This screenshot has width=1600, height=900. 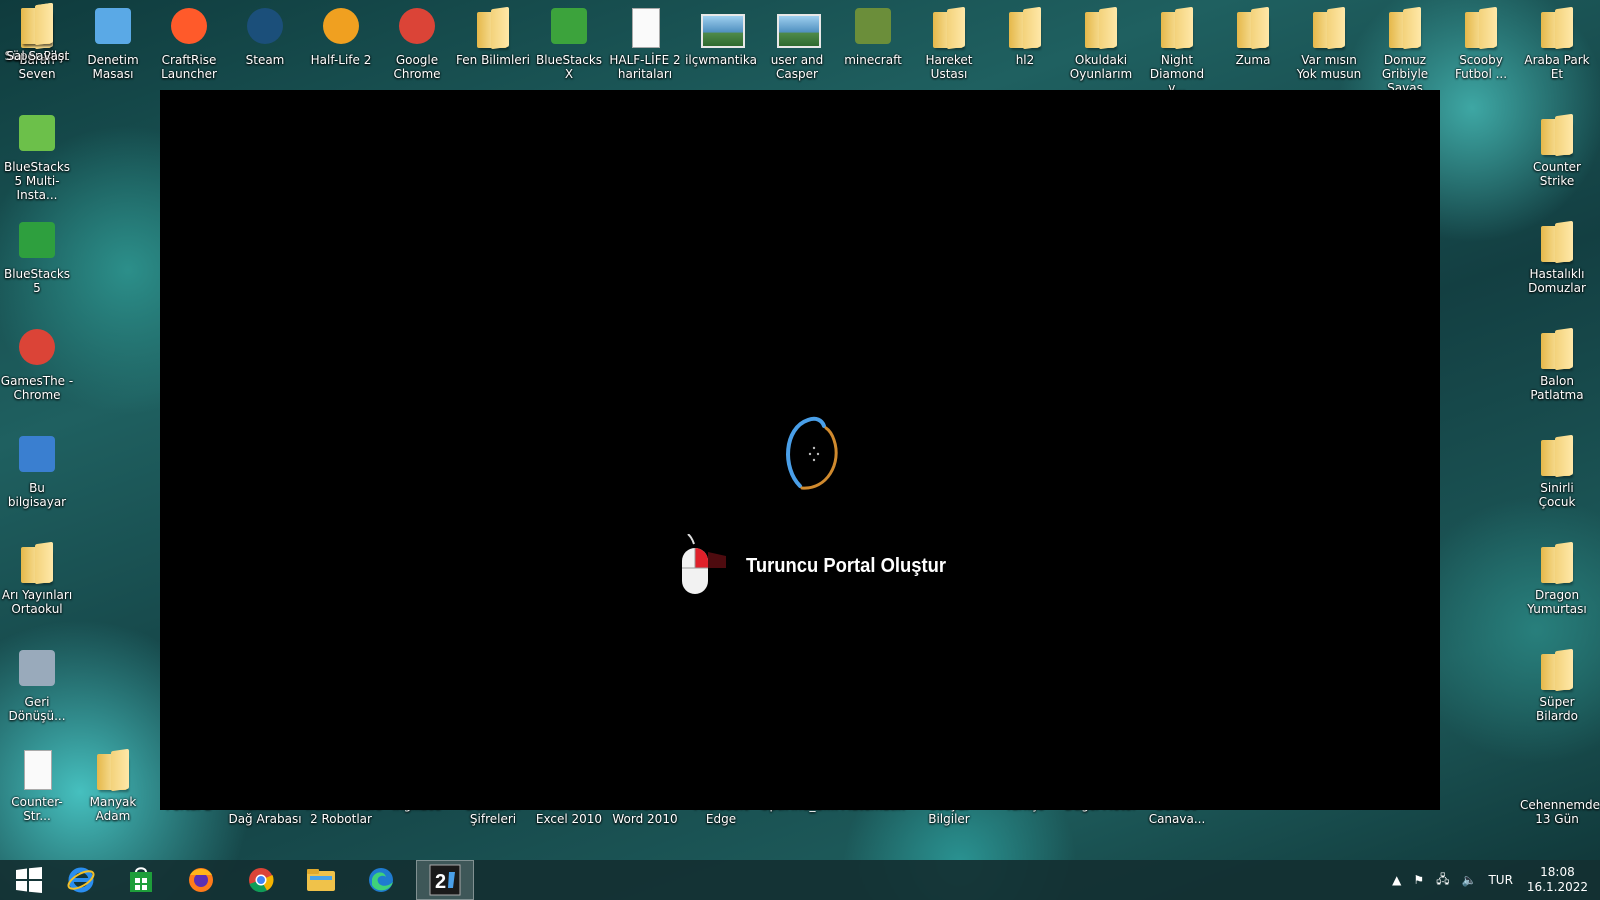 What do you see at coordinates (873, 35) in the screenshot?
I see `desktop-icon: minecraft` at bounding box center [873, 35].